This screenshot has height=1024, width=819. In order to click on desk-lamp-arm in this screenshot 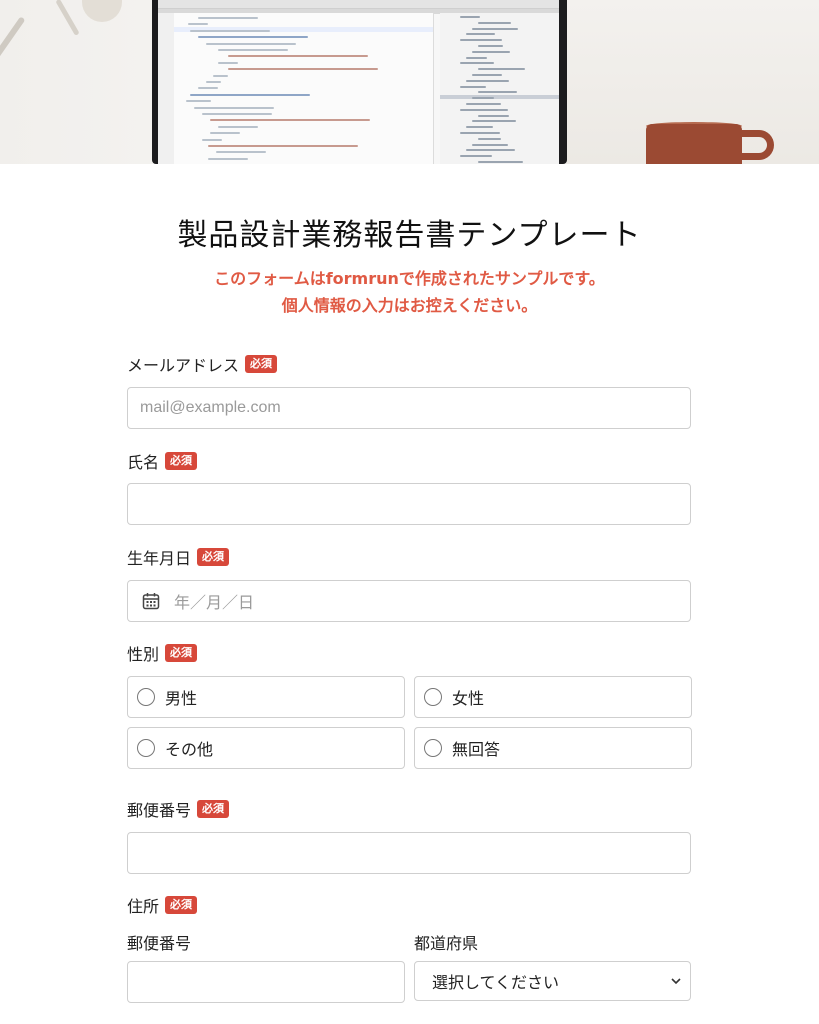, I will do `click(13, 47)`.